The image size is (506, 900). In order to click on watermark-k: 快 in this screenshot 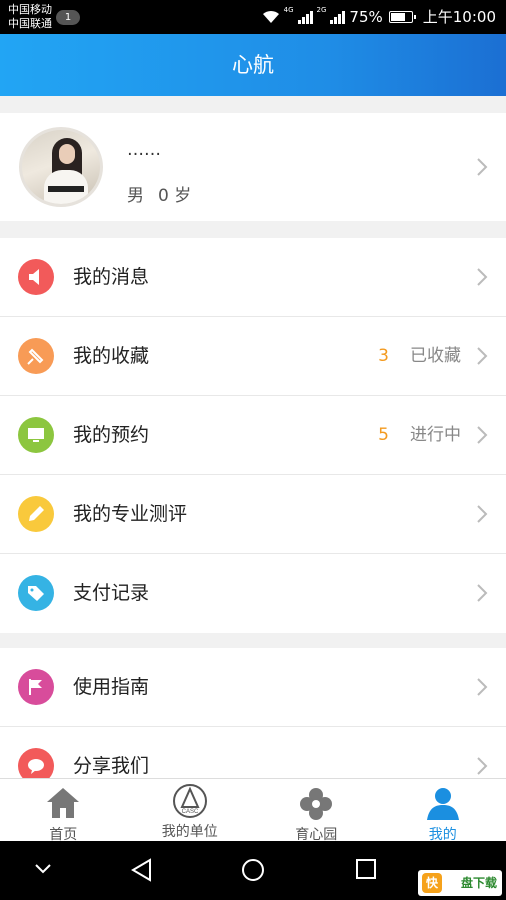, I will do `click(432, 883)`.